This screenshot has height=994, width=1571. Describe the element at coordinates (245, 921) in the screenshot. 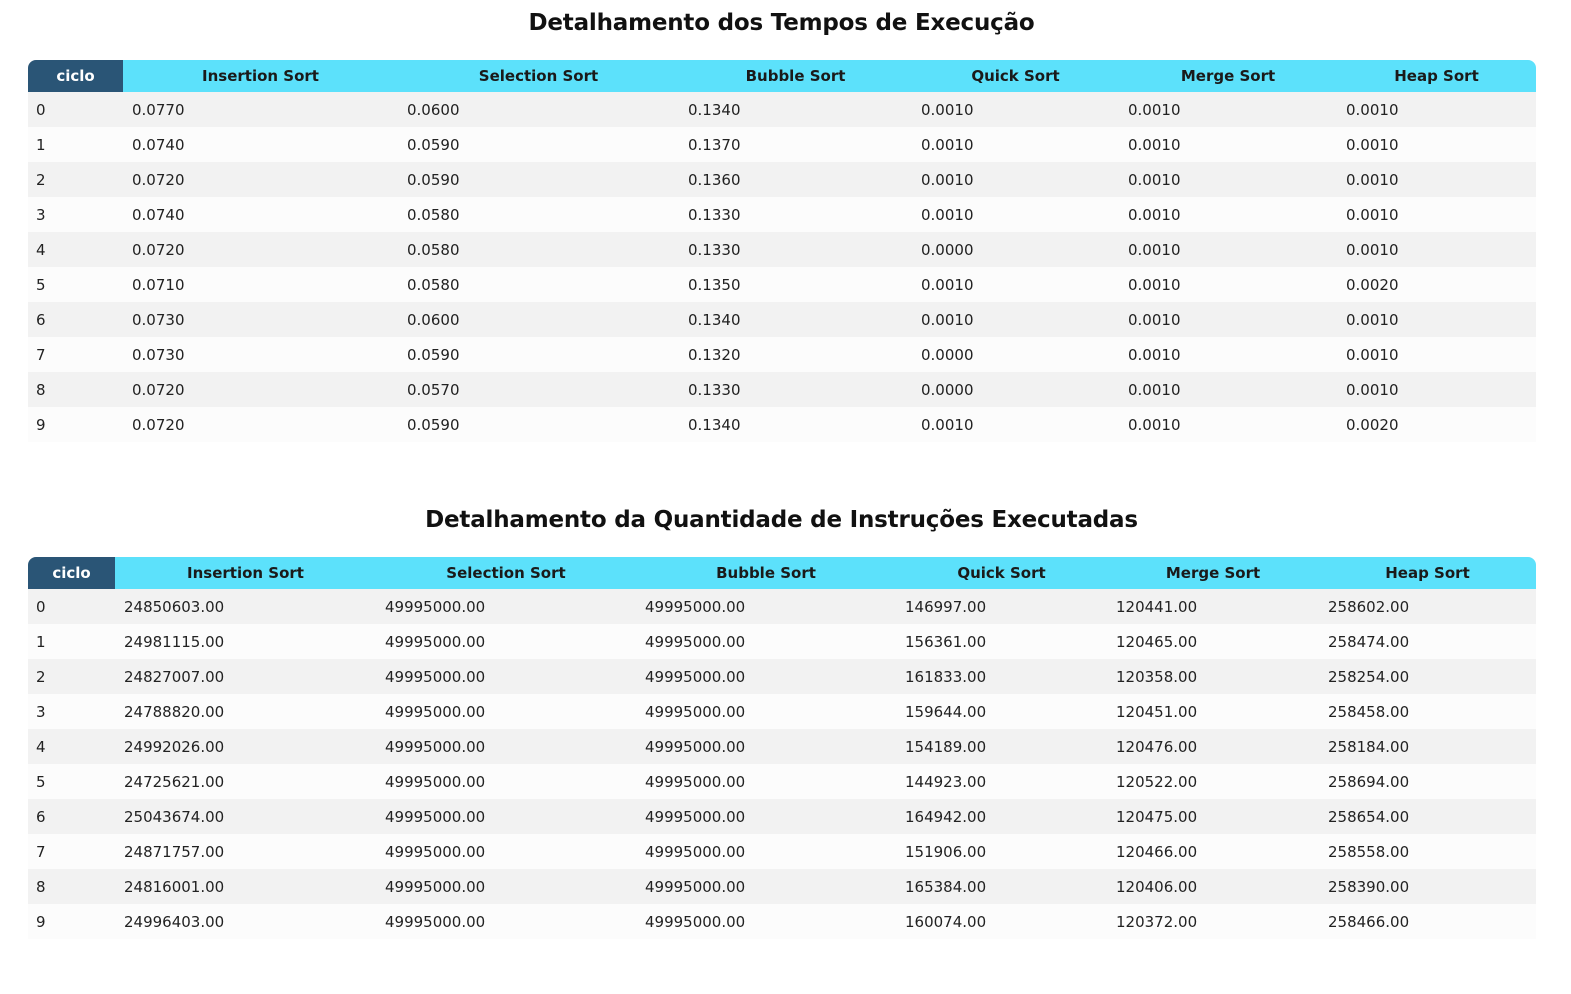

I see `value-cell: 24996403.00` at that location.